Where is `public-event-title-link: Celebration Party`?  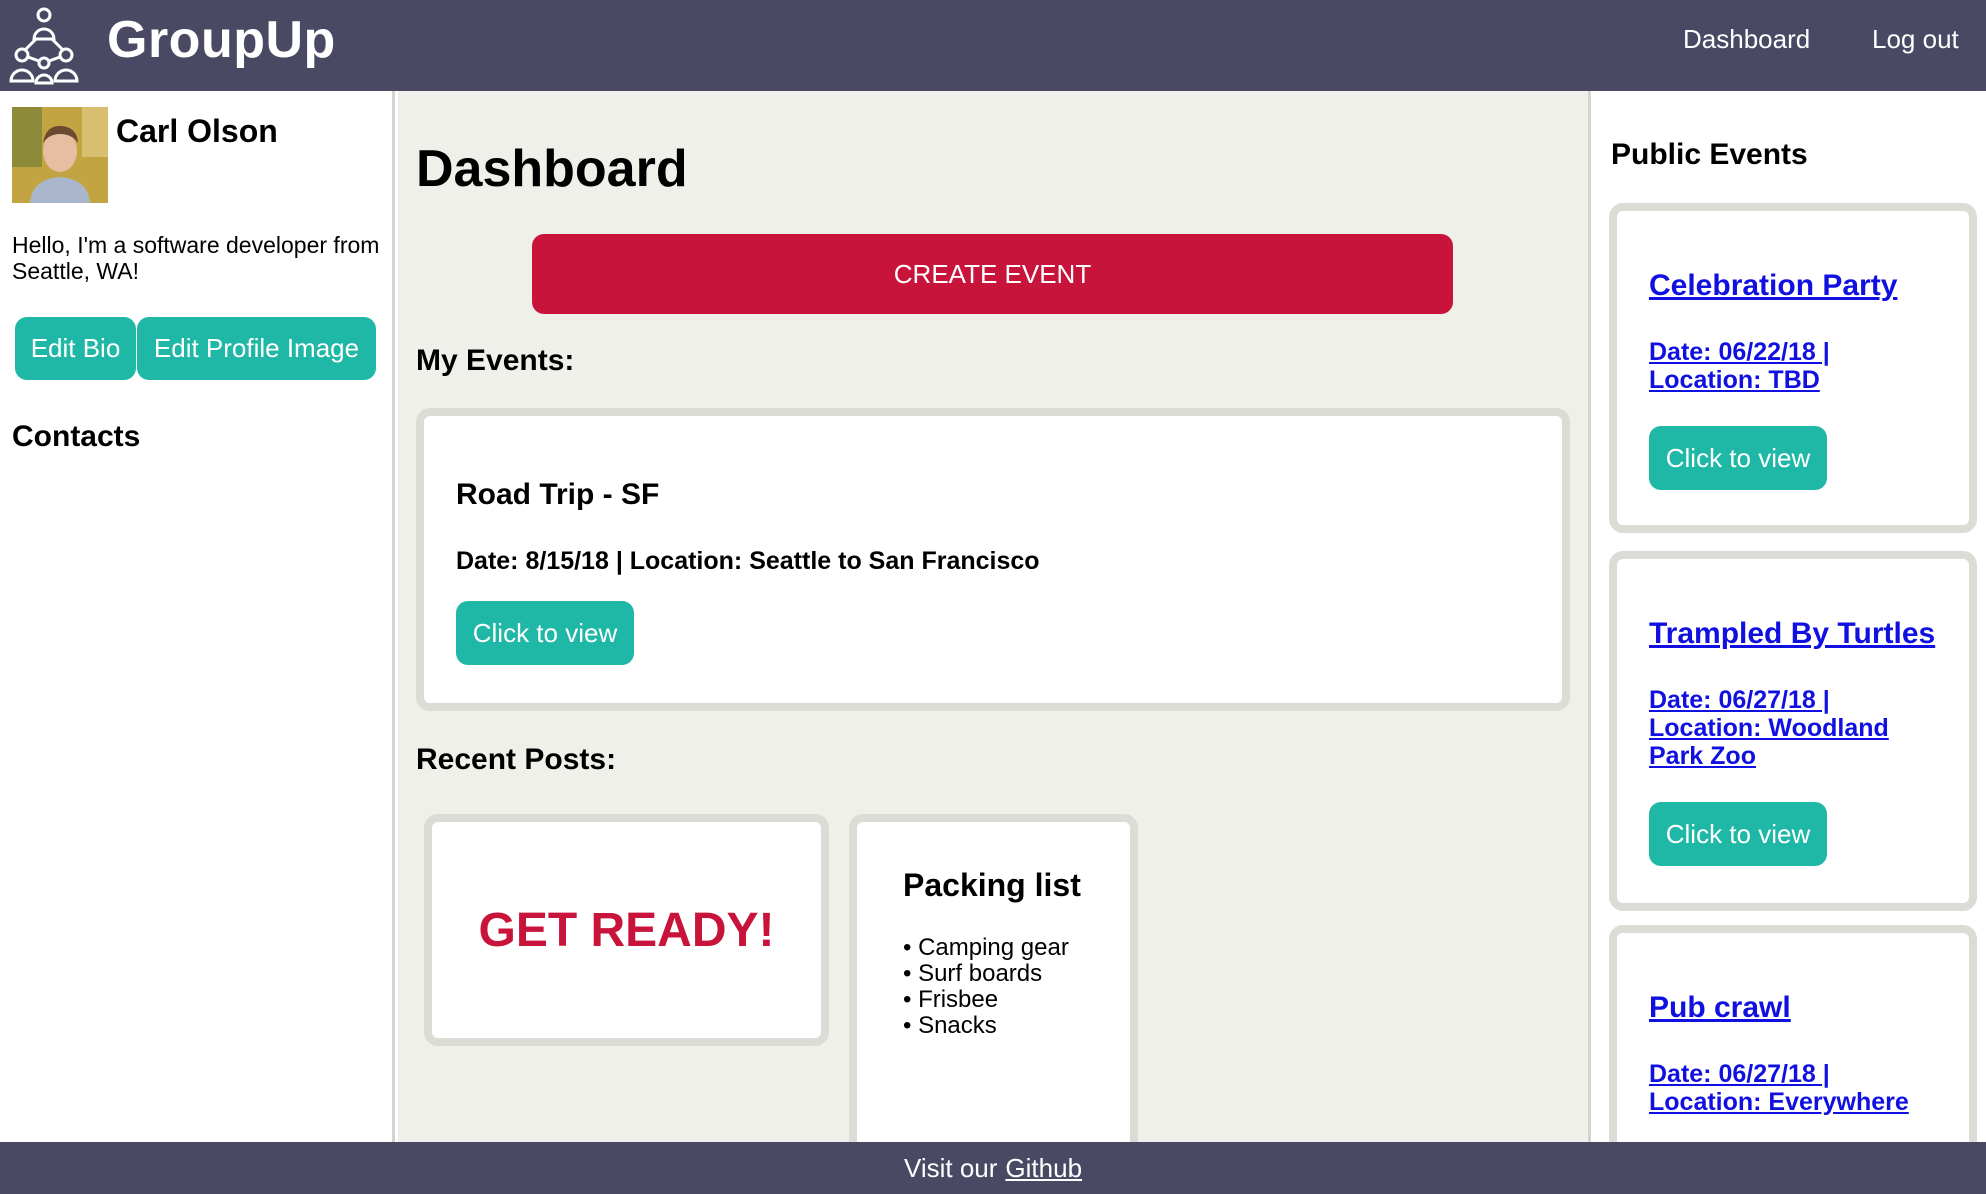 public-event-title-link: Celebration Party is located at coordinates (1773, 286).